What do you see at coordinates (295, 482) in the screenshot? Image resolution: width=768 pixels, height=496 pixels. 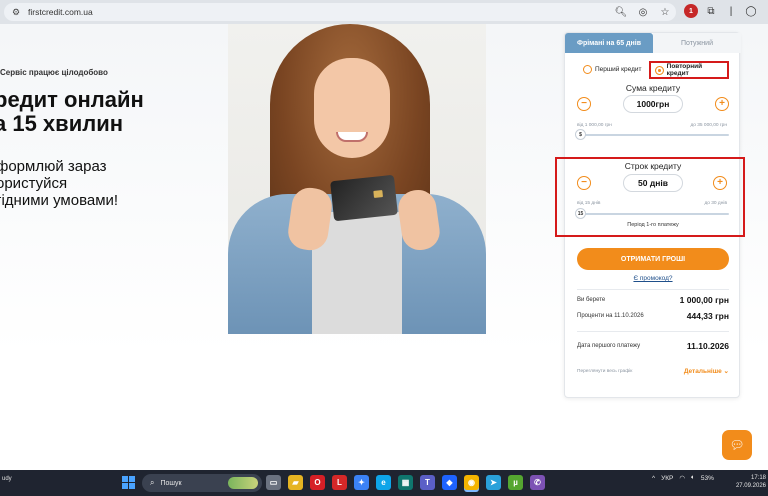 I see `taskbar-app-explorer-icon: ▰` at bounding box center [295, 482].